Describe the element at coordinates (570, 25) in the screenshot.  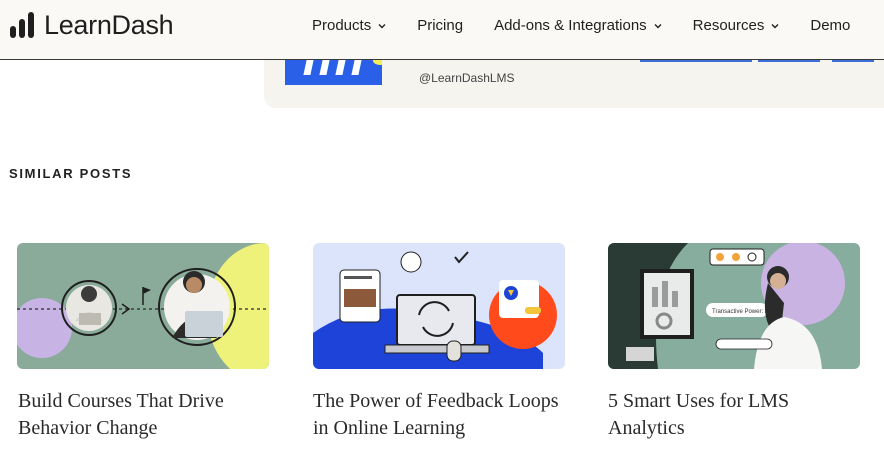
I see `nav-item-label: Add-ons & Integrations` at that location.